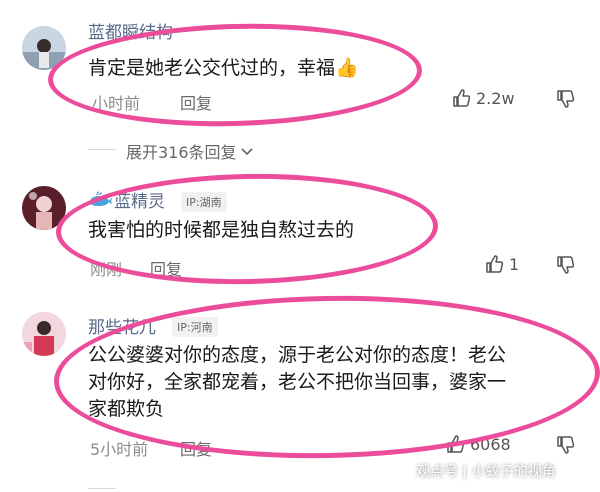 This screenshot has width=600, height=492. What do you see at coordinates (130, 30) in the screenshot?
I see `username-comment-1: 蓝都瞬结构` at bounding box center [130, 30].